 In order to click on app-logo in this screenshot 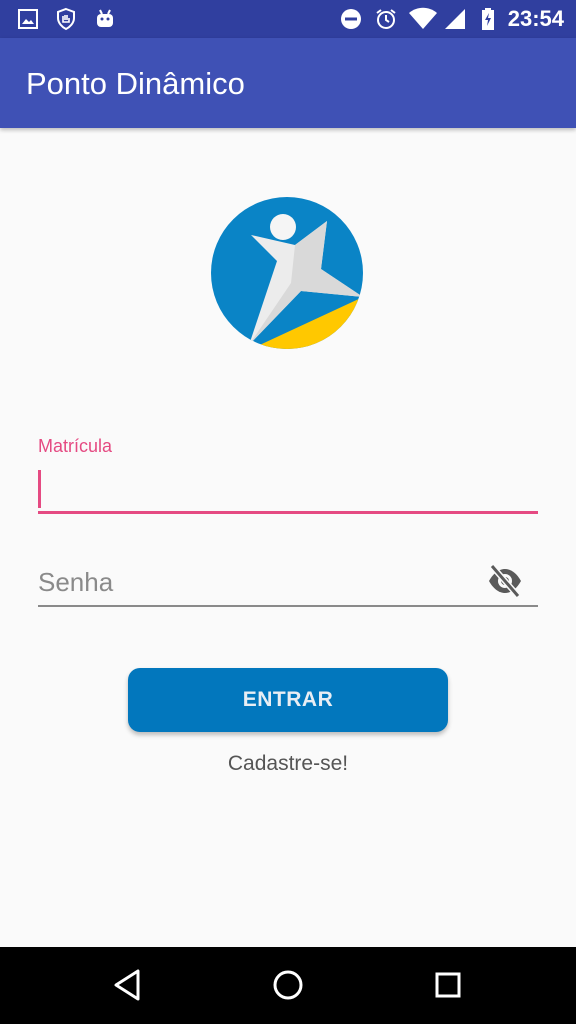, I will do `click(287, 273)`.